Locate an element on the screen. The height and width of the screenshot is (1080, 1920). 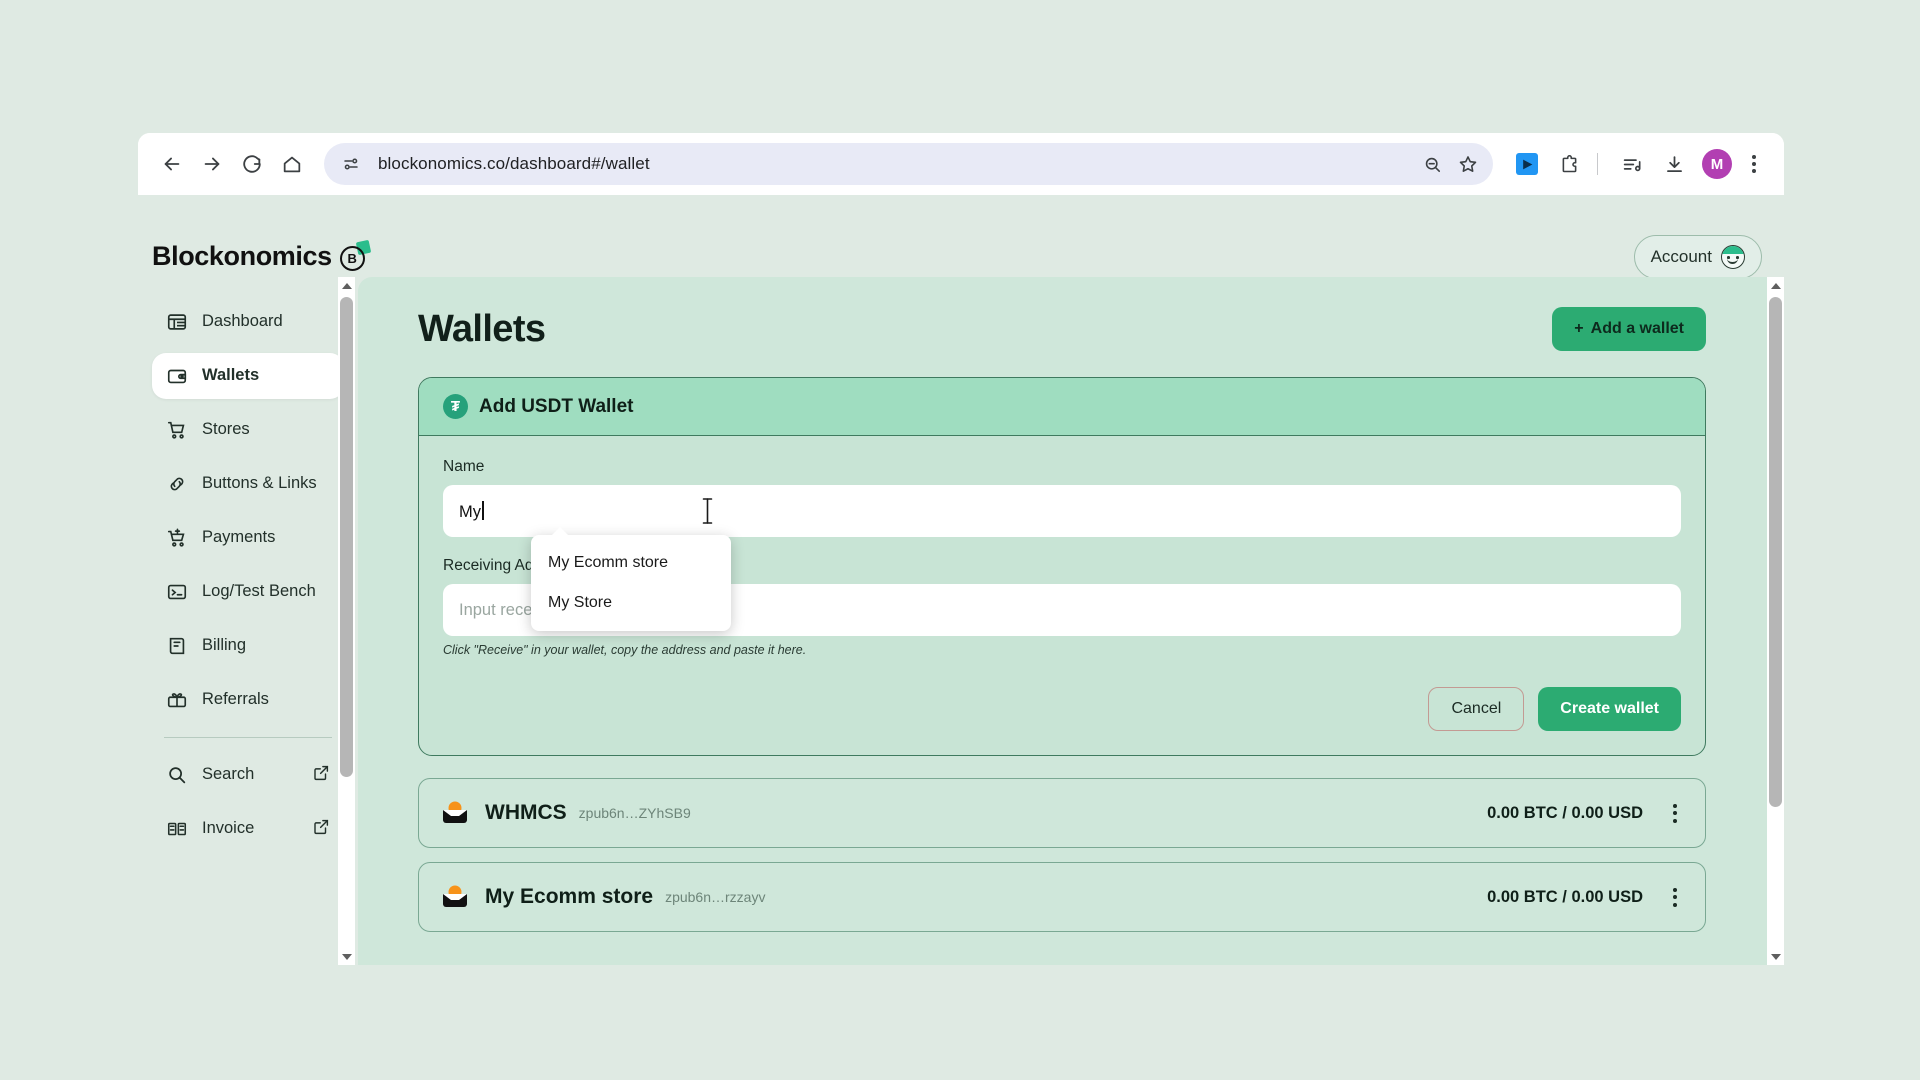
create-wallet-button: Create wallet is located at coordinates (1609, 709).